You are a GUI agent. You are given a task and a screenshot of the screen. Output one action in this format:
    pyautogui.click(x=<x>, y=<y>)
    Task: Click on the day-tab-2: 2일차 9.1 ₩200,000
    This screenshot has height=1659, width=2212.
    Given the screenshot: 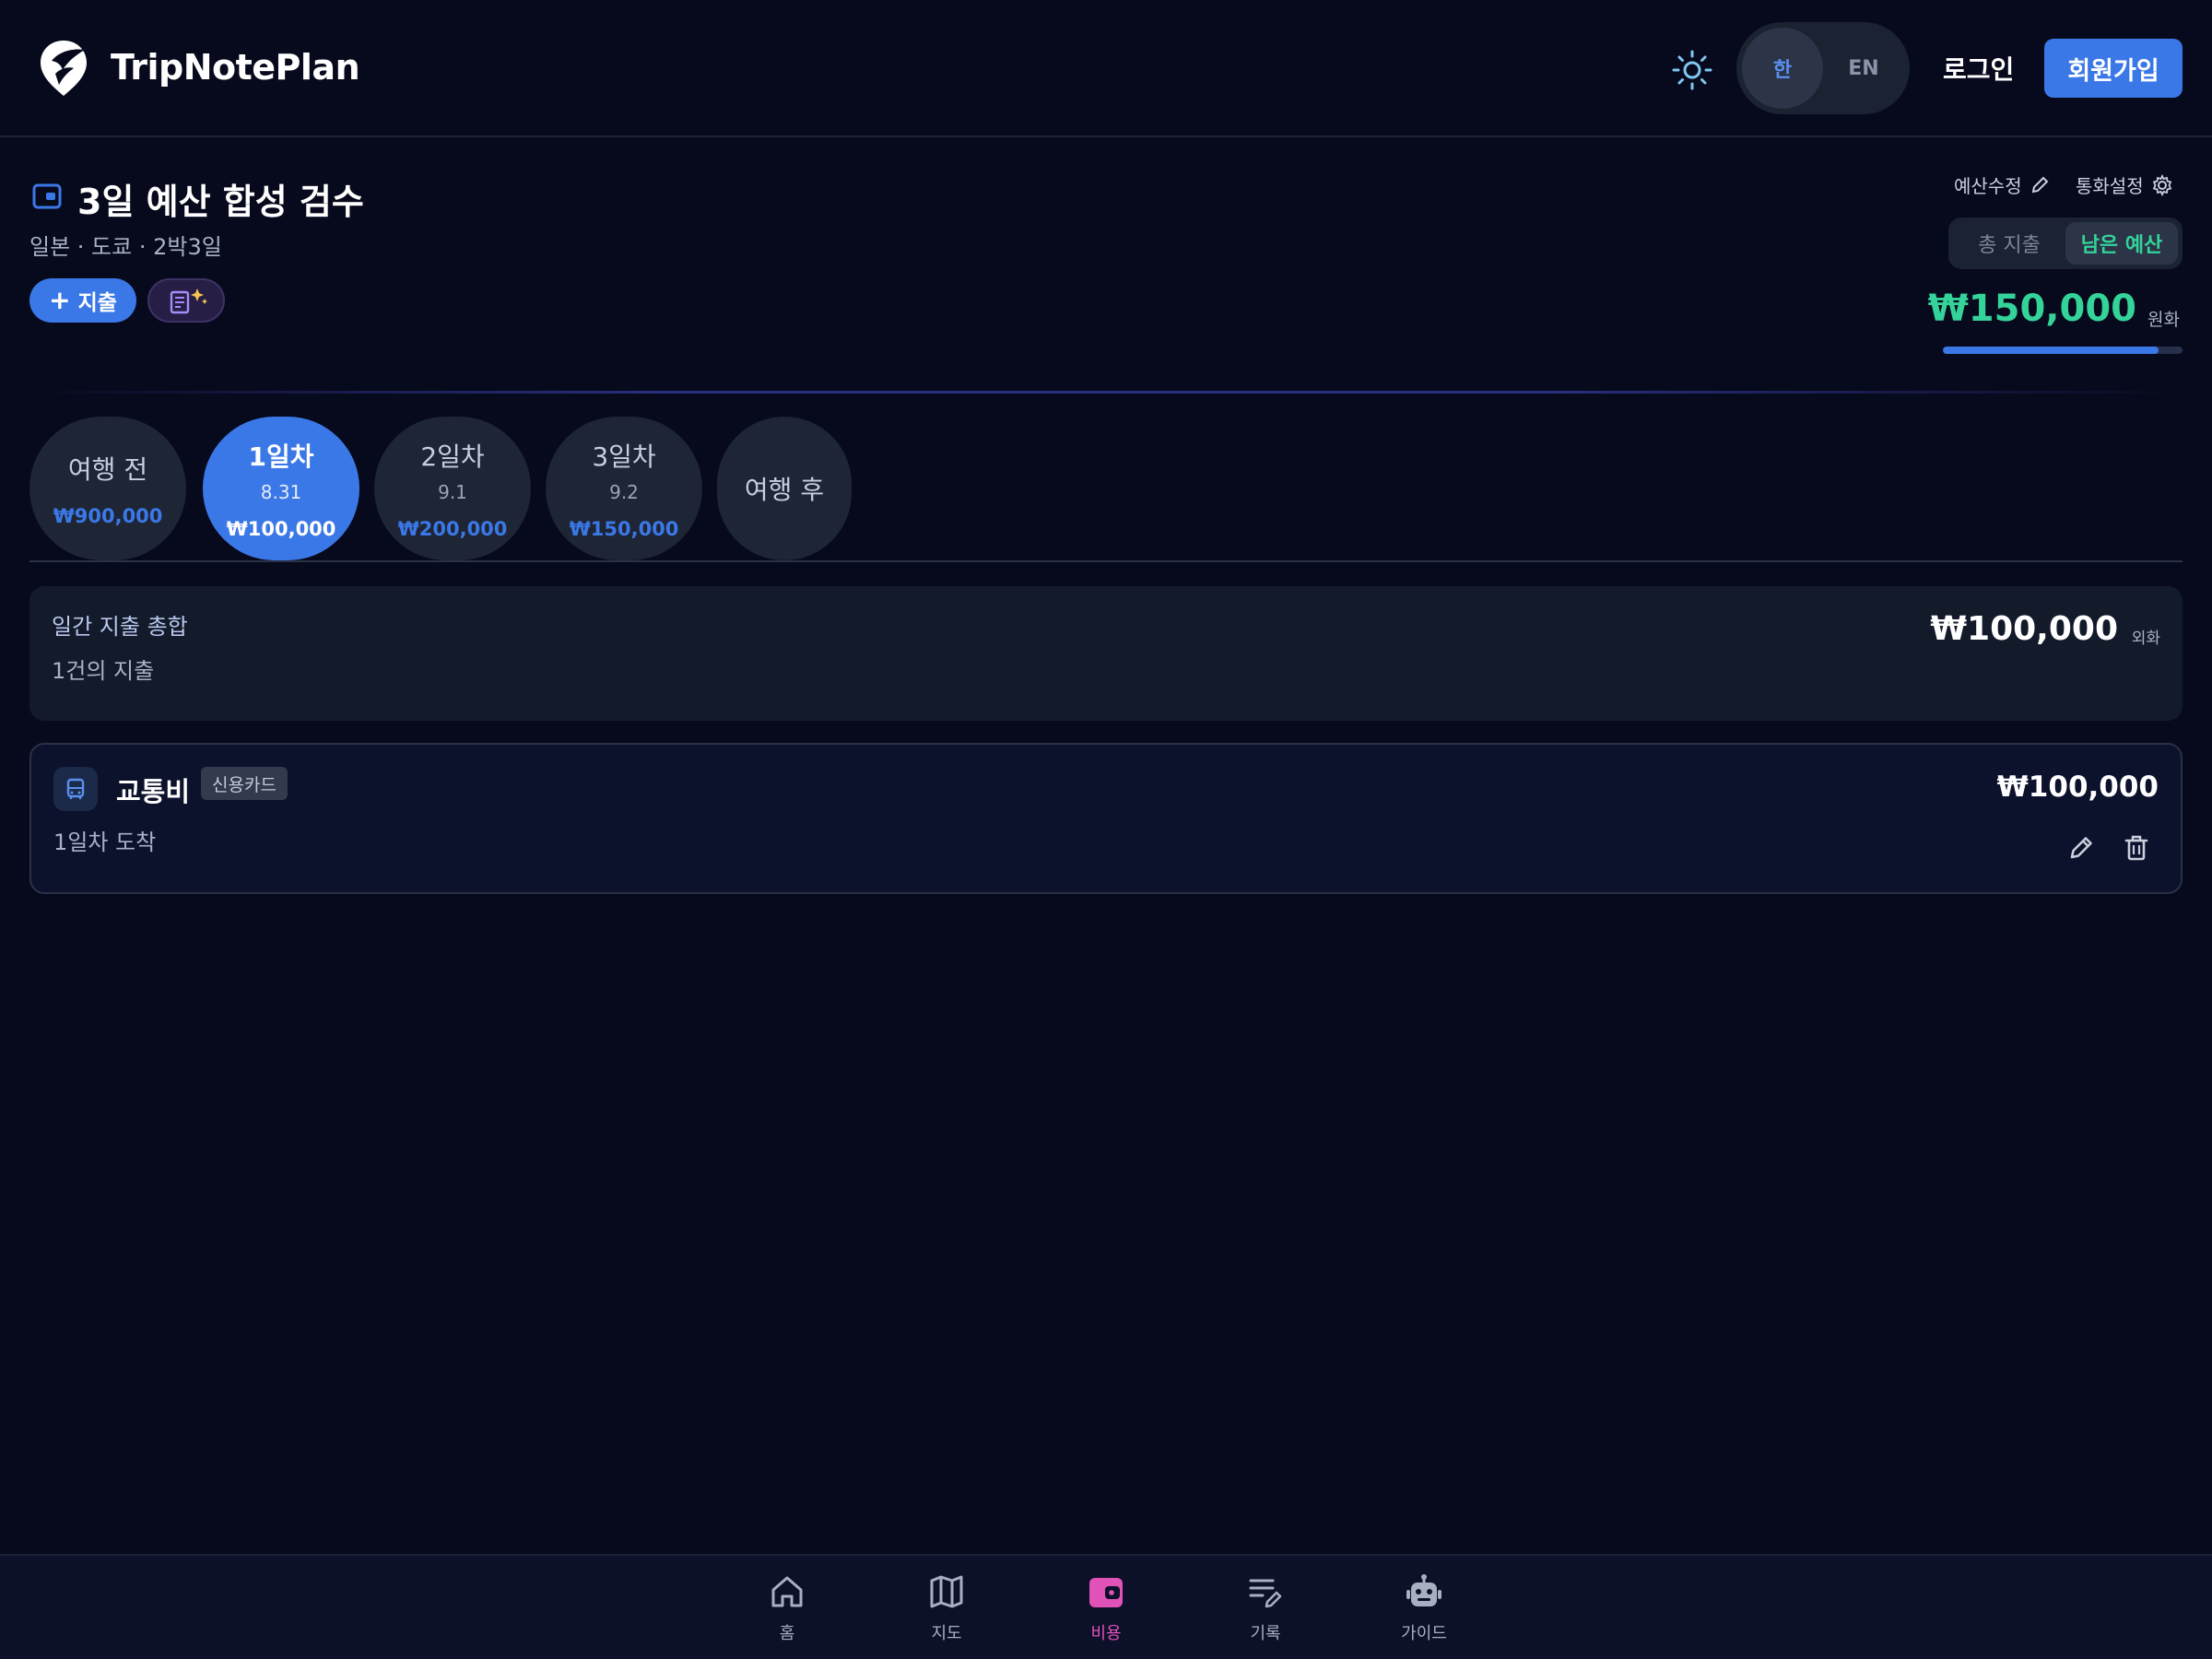 What is the action you would take?
    pyautogui.click(x=452, y=488)
    